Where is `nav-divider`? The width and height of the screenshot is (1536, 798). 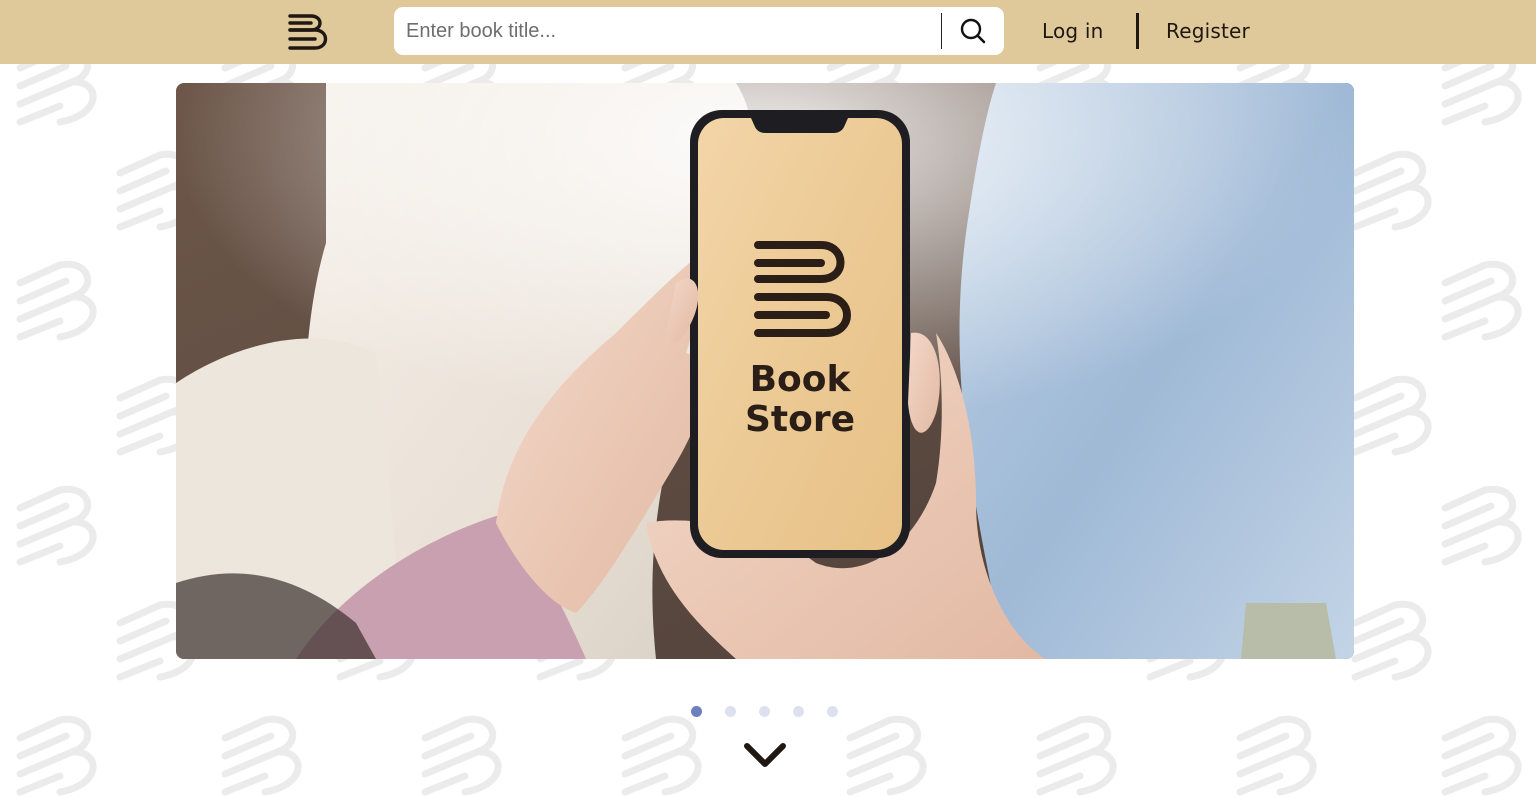
nav-divider is located at coordinates (1137, 31).